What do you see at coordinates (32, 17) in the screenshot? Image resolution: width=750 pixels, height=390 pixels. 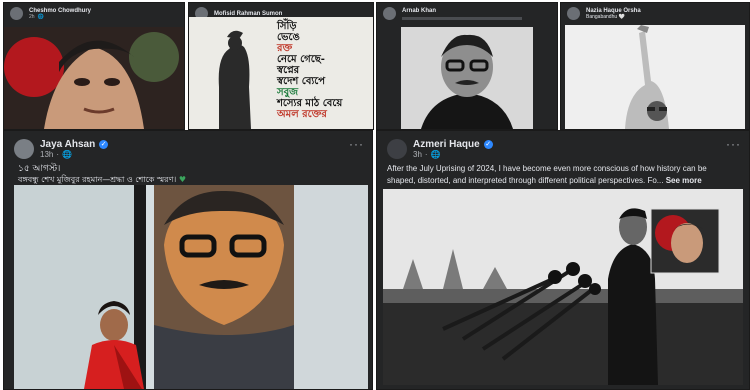 I see `time-text: 2h` at bounding box center [32, 17].